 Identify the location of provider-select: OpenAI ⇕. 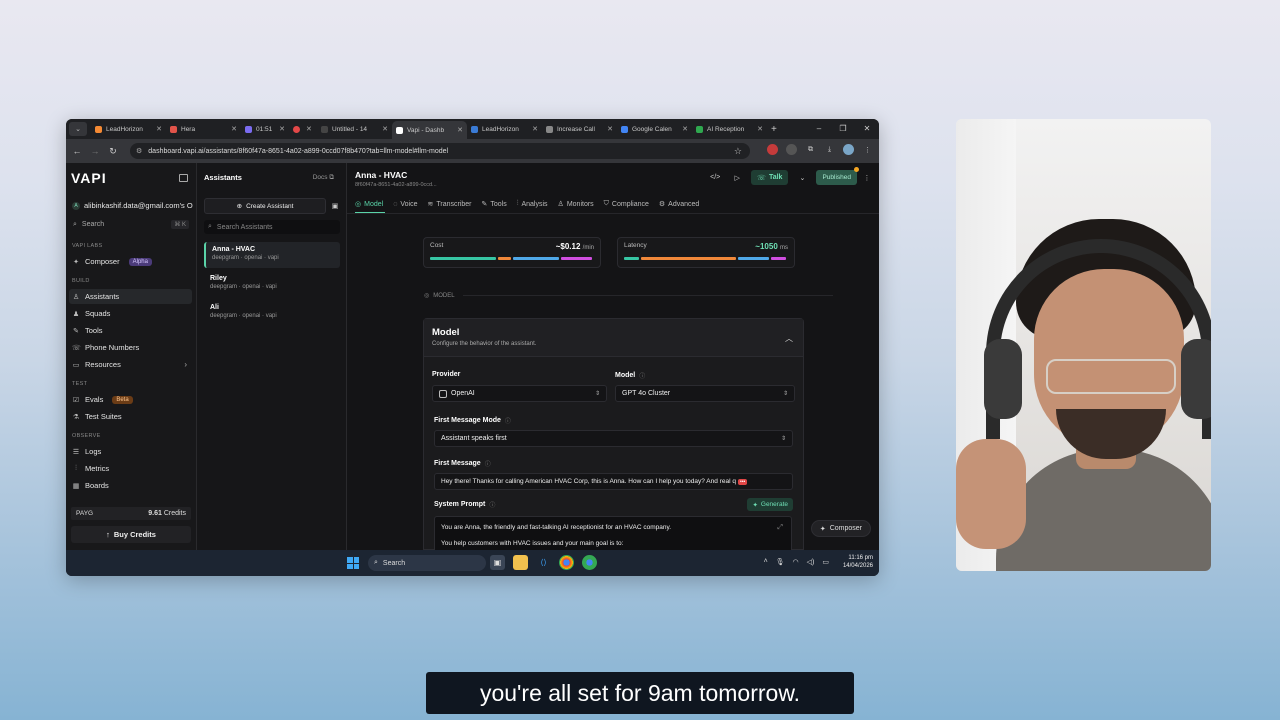
(519, 393).